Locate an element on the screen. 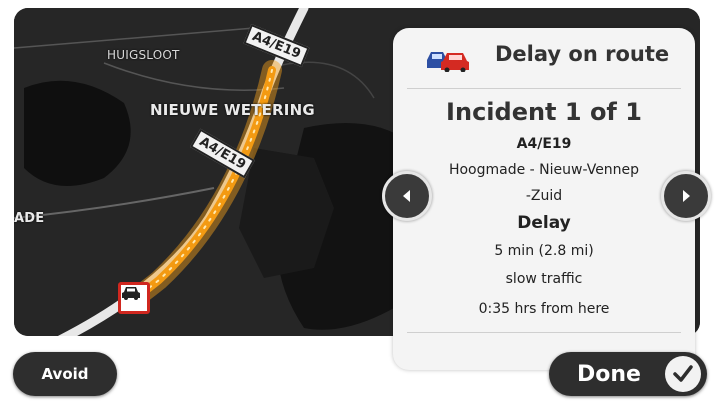 This screenshot has height=407, width=715. chevron-left-icon is located at coordinates (406, 196).